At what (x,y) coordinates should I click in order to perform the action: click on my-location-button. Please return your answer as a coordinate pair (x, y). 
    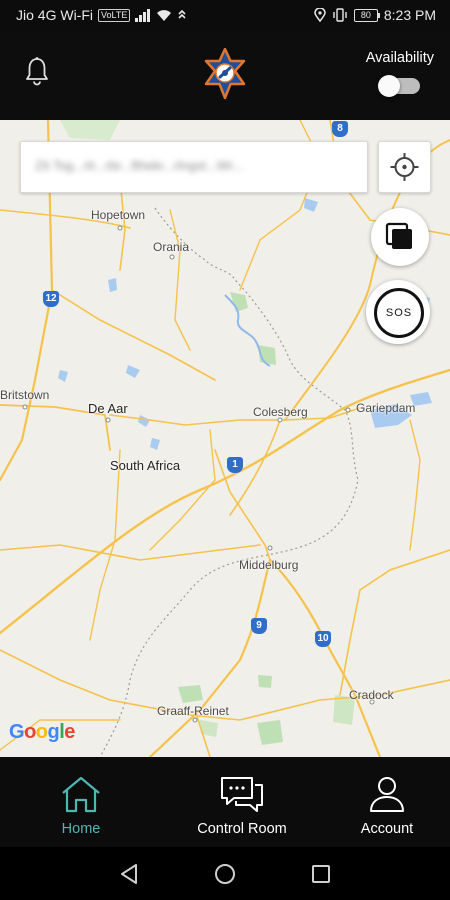
    Looking at the image, I should click on (404, 167).